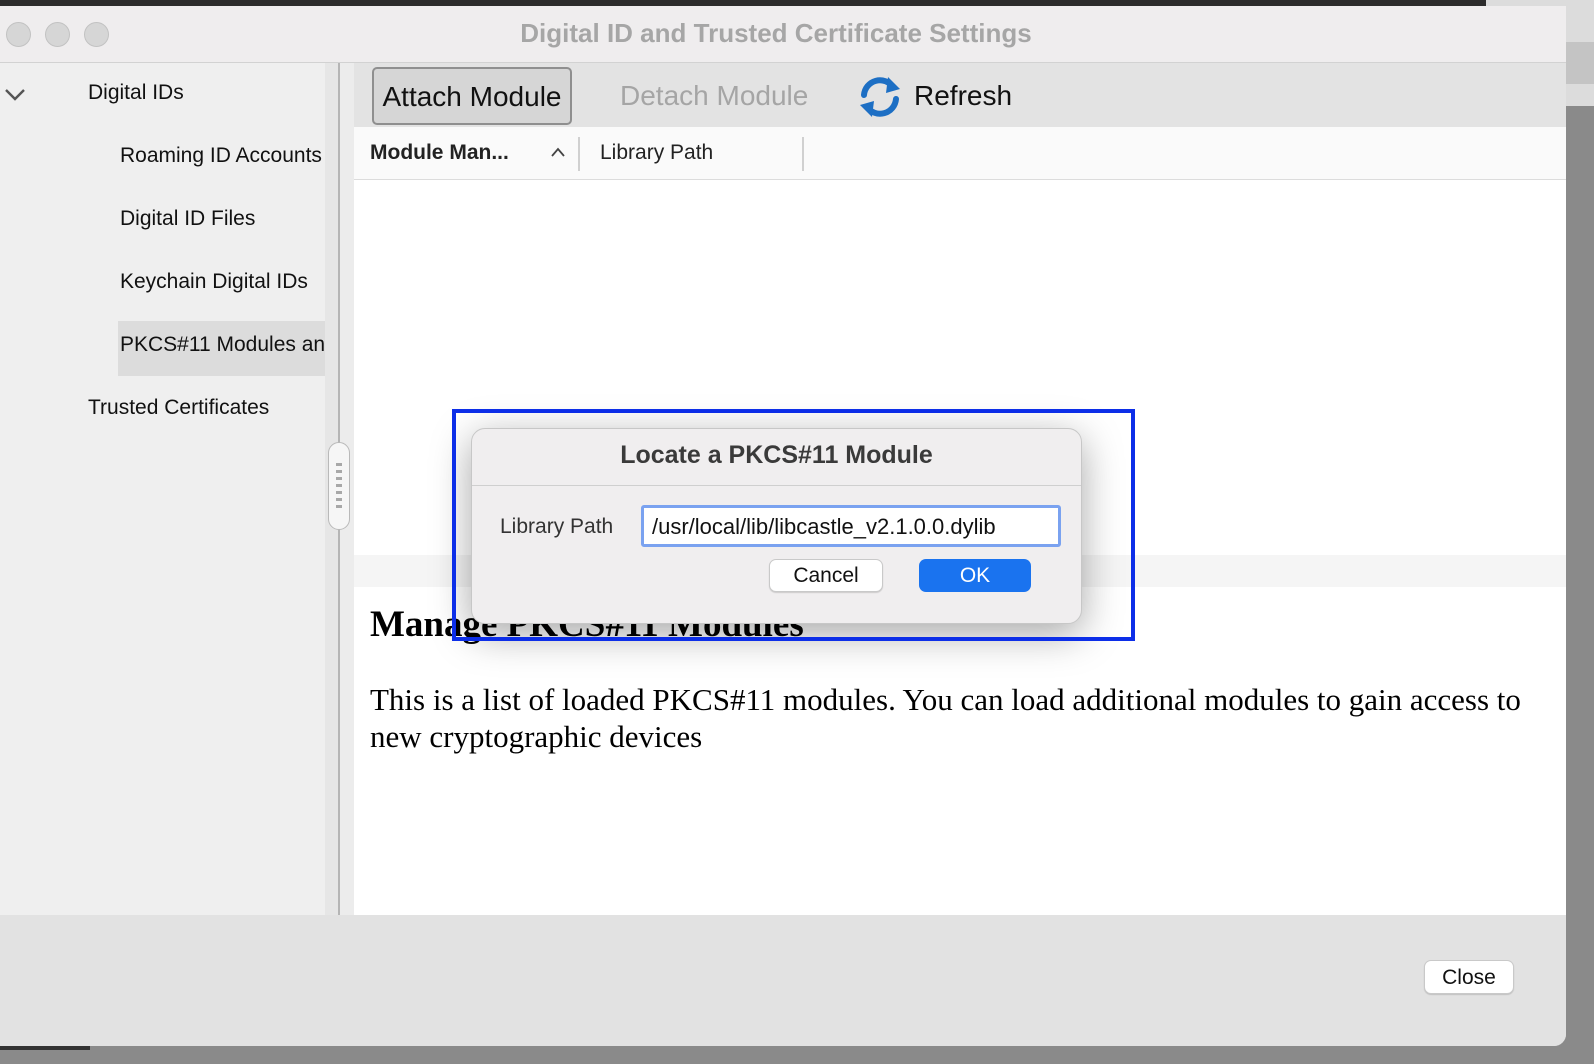 This screenshot has height=1064, width=1594. I want to click on column-header-library-path: Library Path, so click(656, 153).